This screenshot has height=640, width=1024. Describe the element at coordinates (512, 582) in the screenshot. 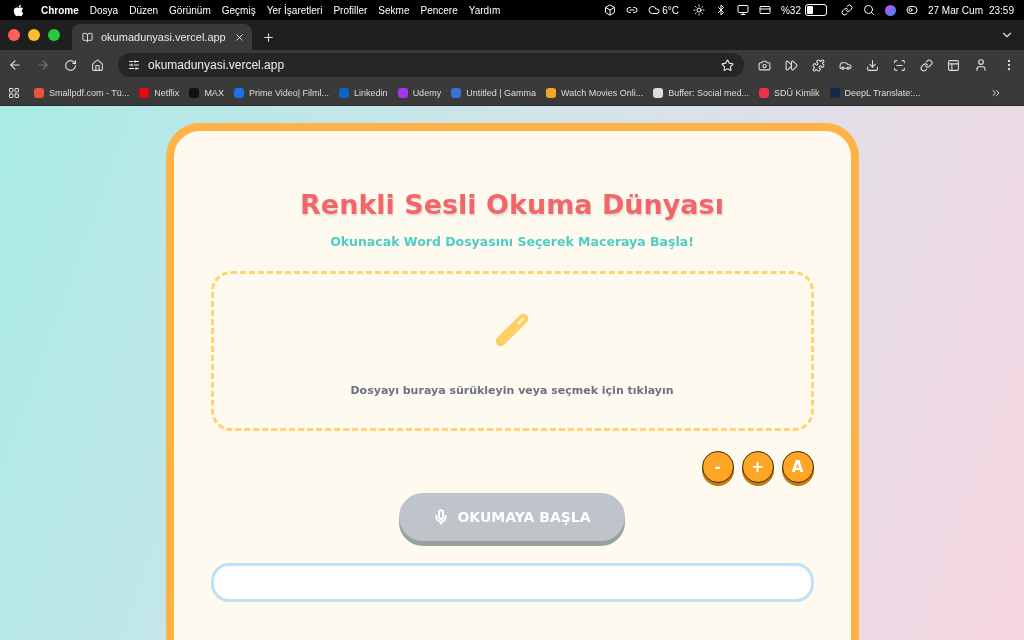

I see `text-input-field` at that location.